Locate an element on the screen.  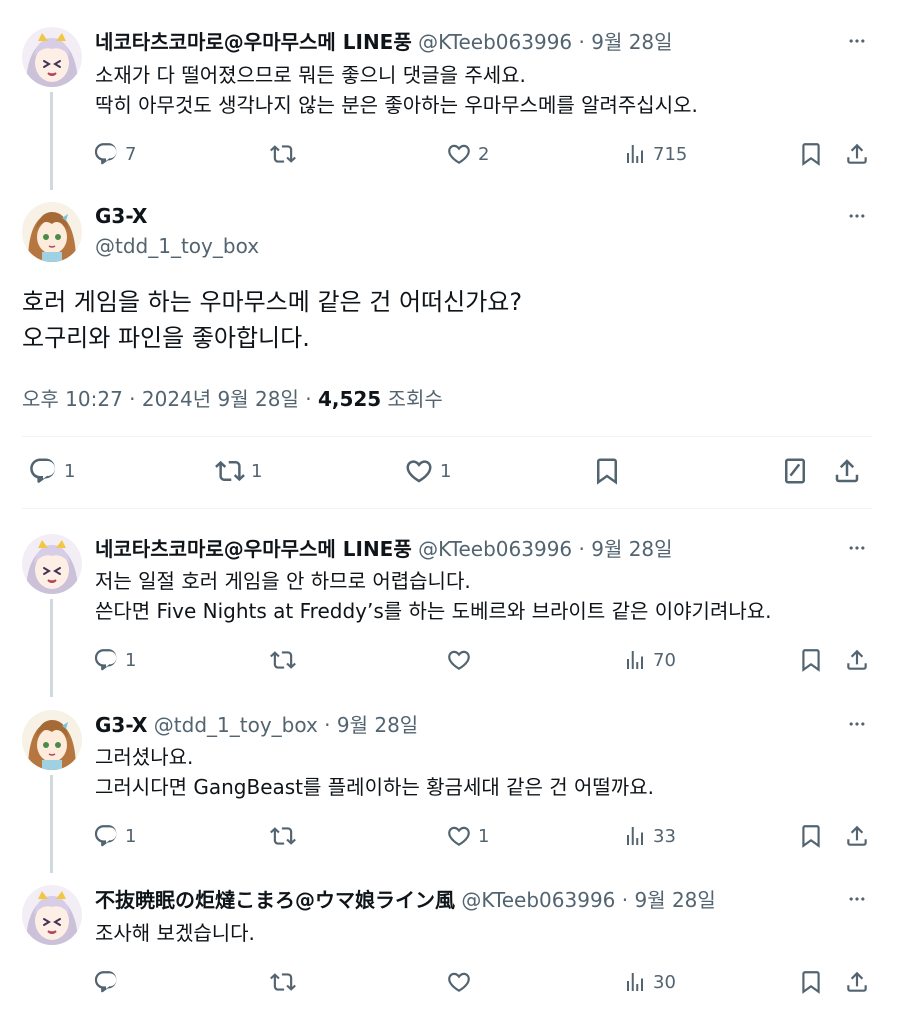
reply-button is located at coordinates (109, 982).